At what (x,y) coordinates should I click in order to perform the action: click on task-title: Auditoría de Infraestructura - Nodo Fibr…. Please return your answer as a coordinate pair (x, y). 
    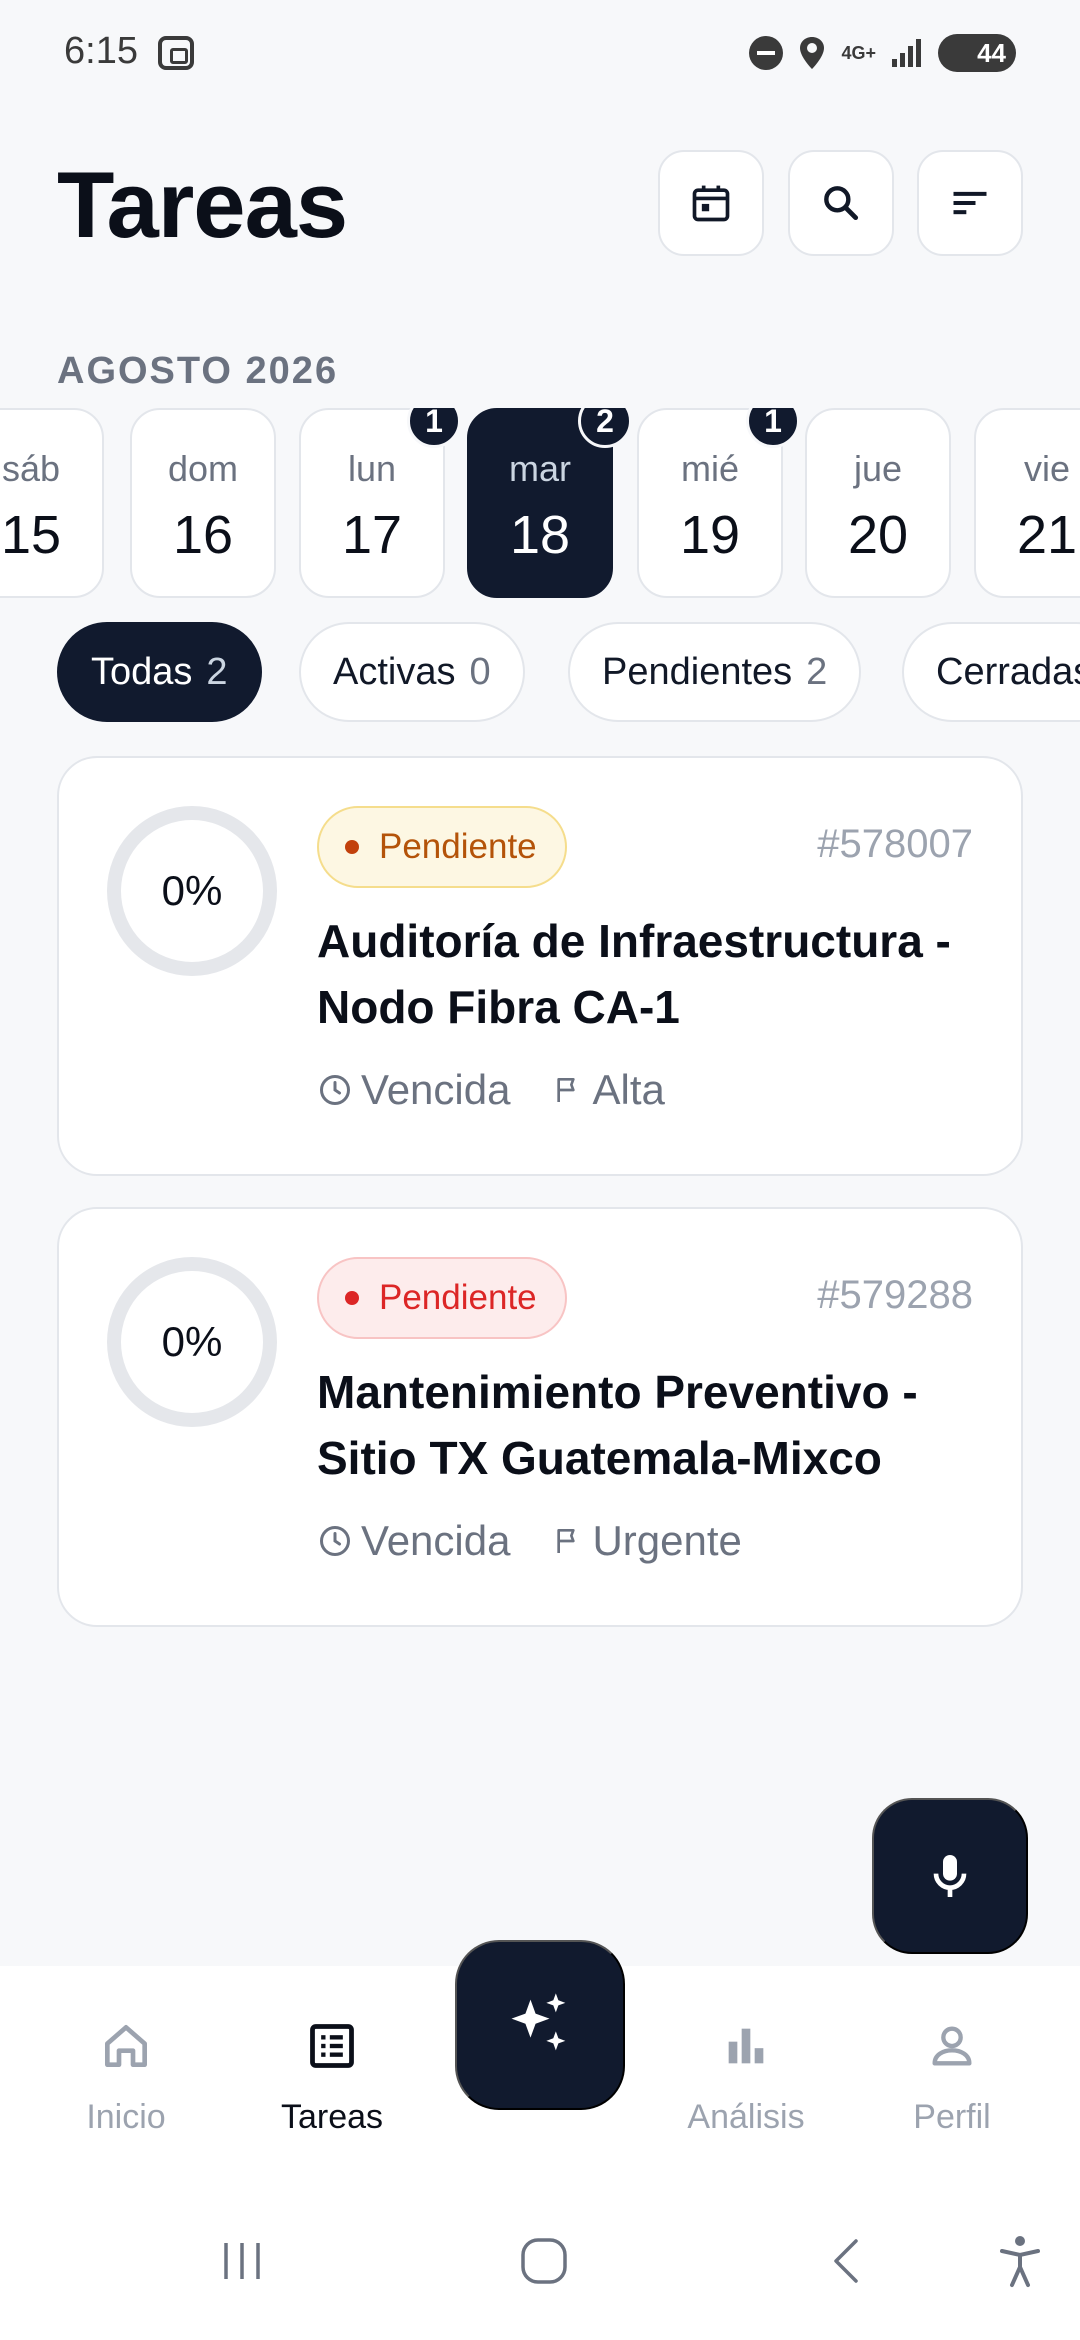
    Looking at the image, I should click on (634, 974).